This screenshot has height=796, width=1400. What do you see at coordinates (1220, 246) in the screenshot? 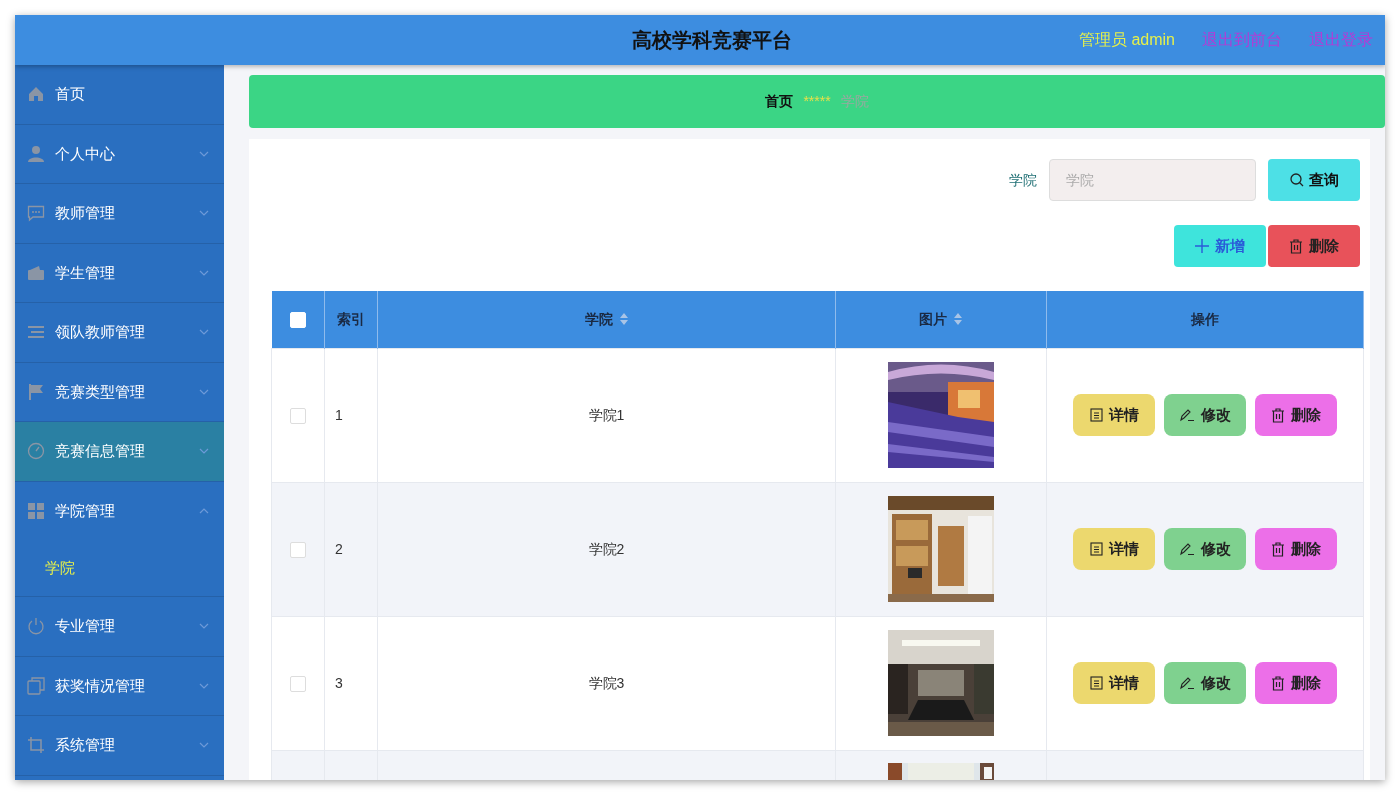
I see `add-button: 新增` at bounding box center [1220, 246].